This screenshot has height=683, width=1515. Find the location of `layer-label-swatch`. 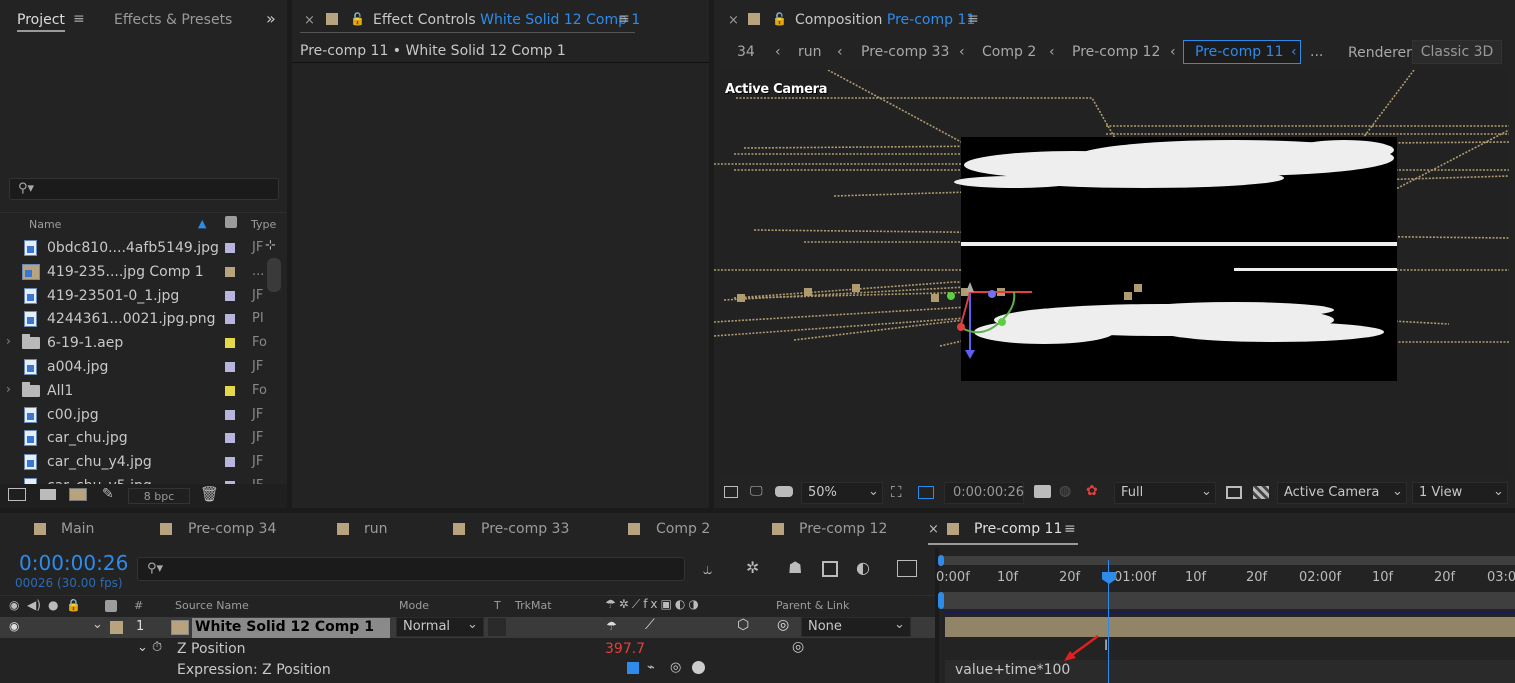

layer-label-swatch is located at coordinates (116, 627).